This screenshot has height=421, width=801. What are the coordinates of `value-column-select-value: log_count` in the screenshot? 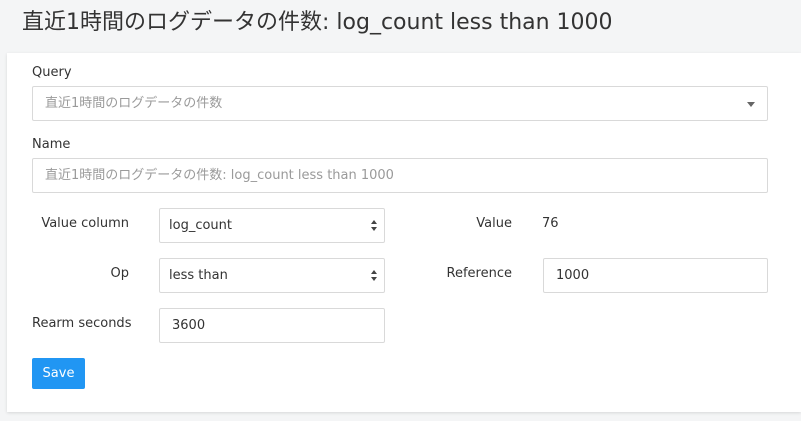 It's located at (200, 225).